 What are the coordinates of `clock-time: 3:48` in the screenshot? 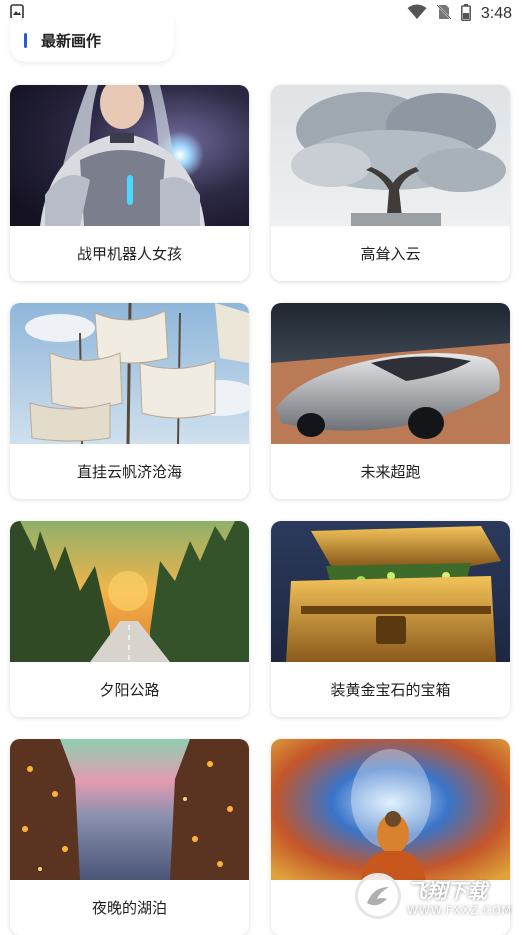 It's located at (496, 13).